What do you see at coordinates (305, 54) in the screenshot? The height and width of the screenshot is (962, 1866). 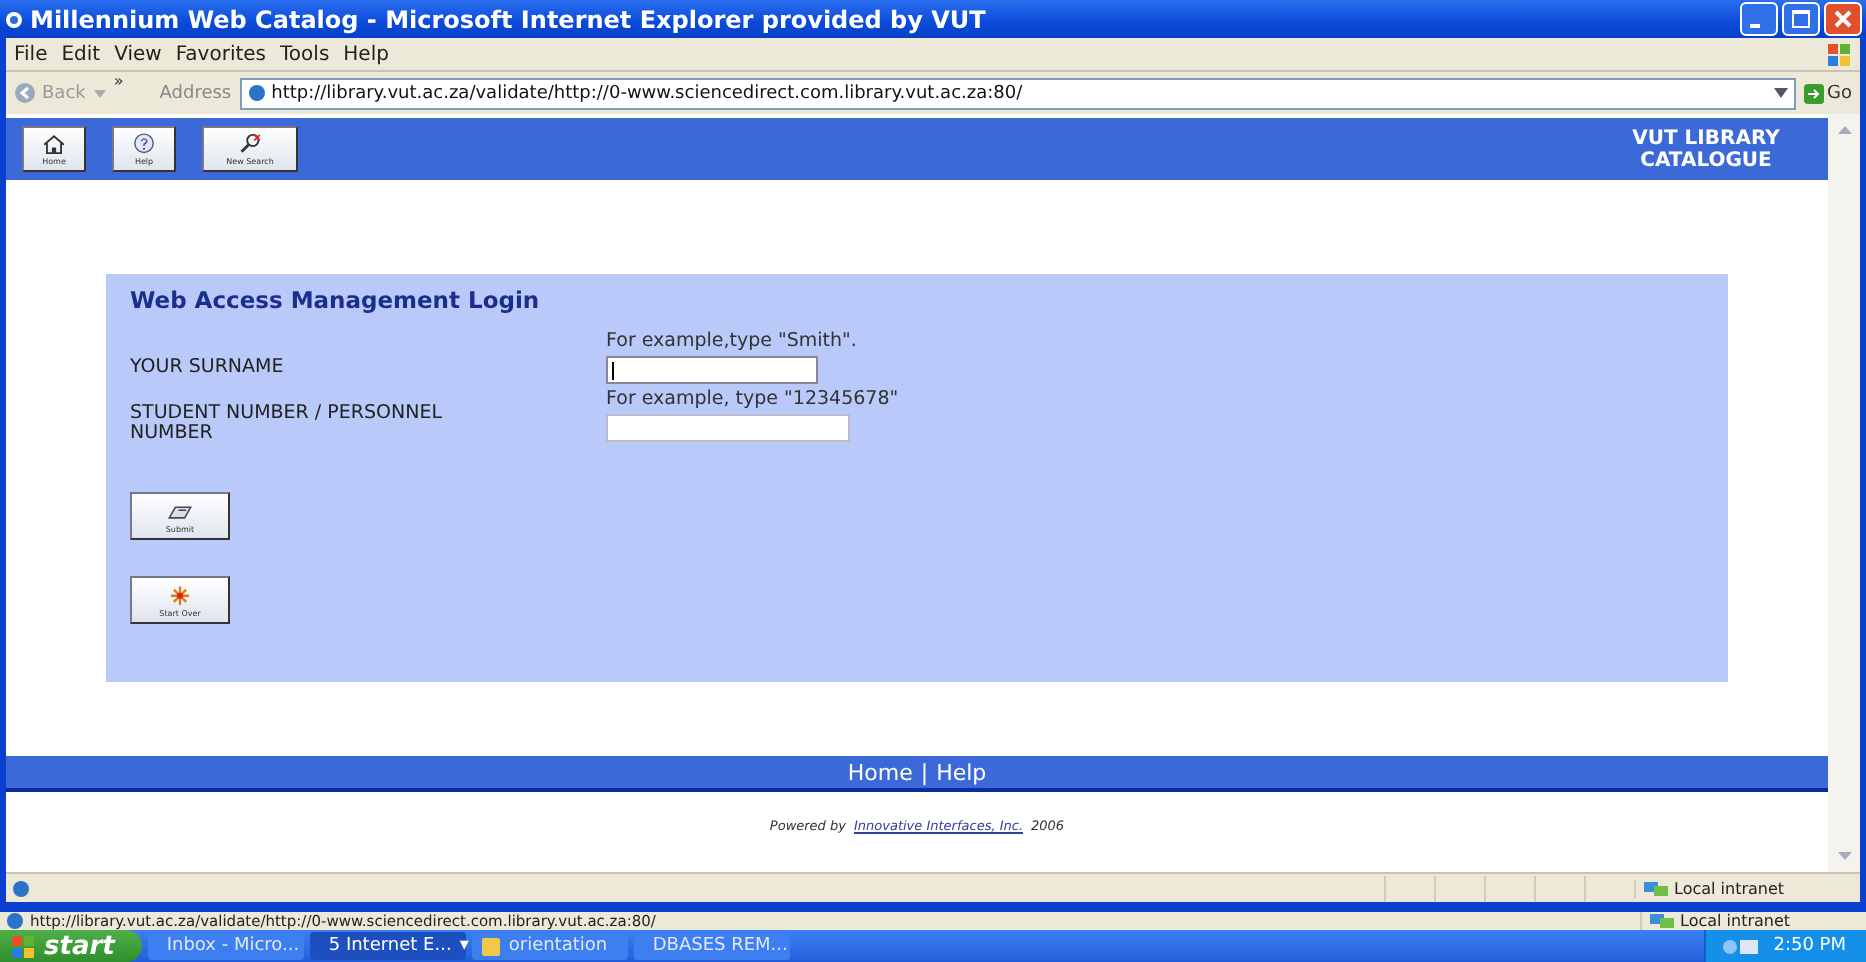 I see `menu-item: Tools` at bounding box center [305, 54].